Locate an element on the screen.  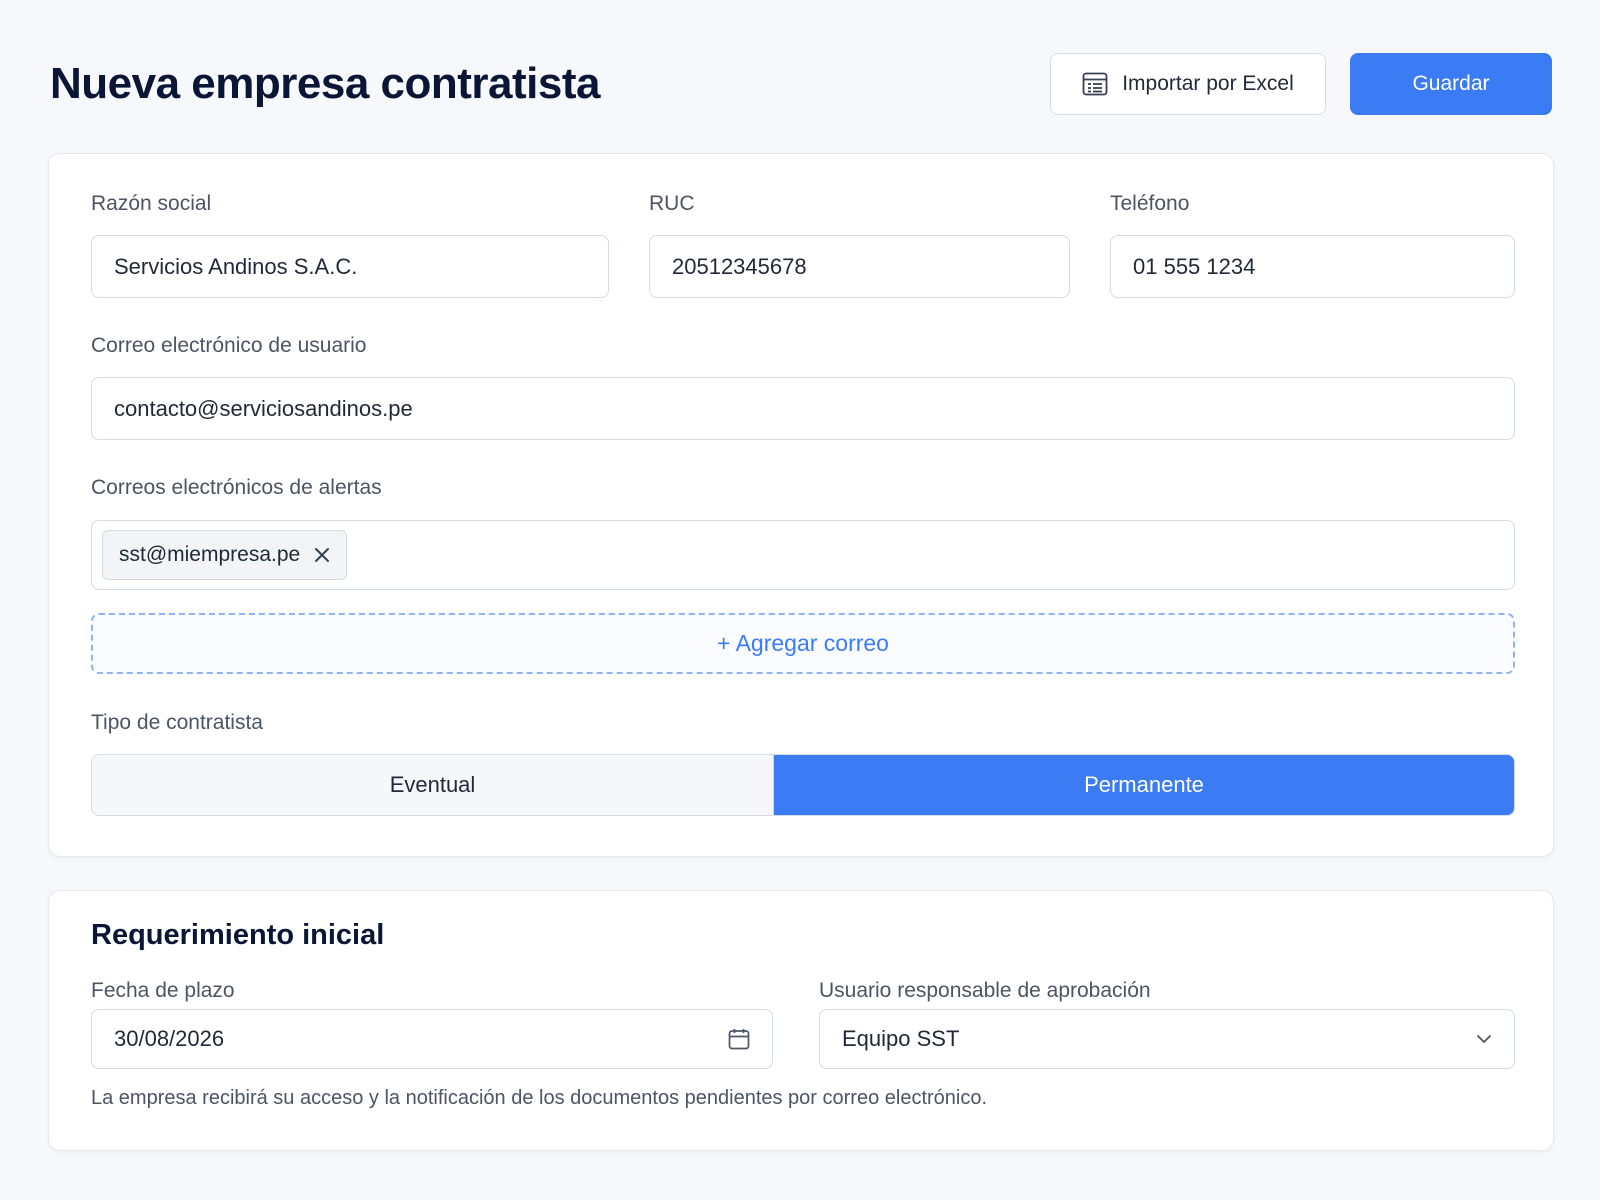
option-permanente: Permanente is located at coordinates (1144, 785).